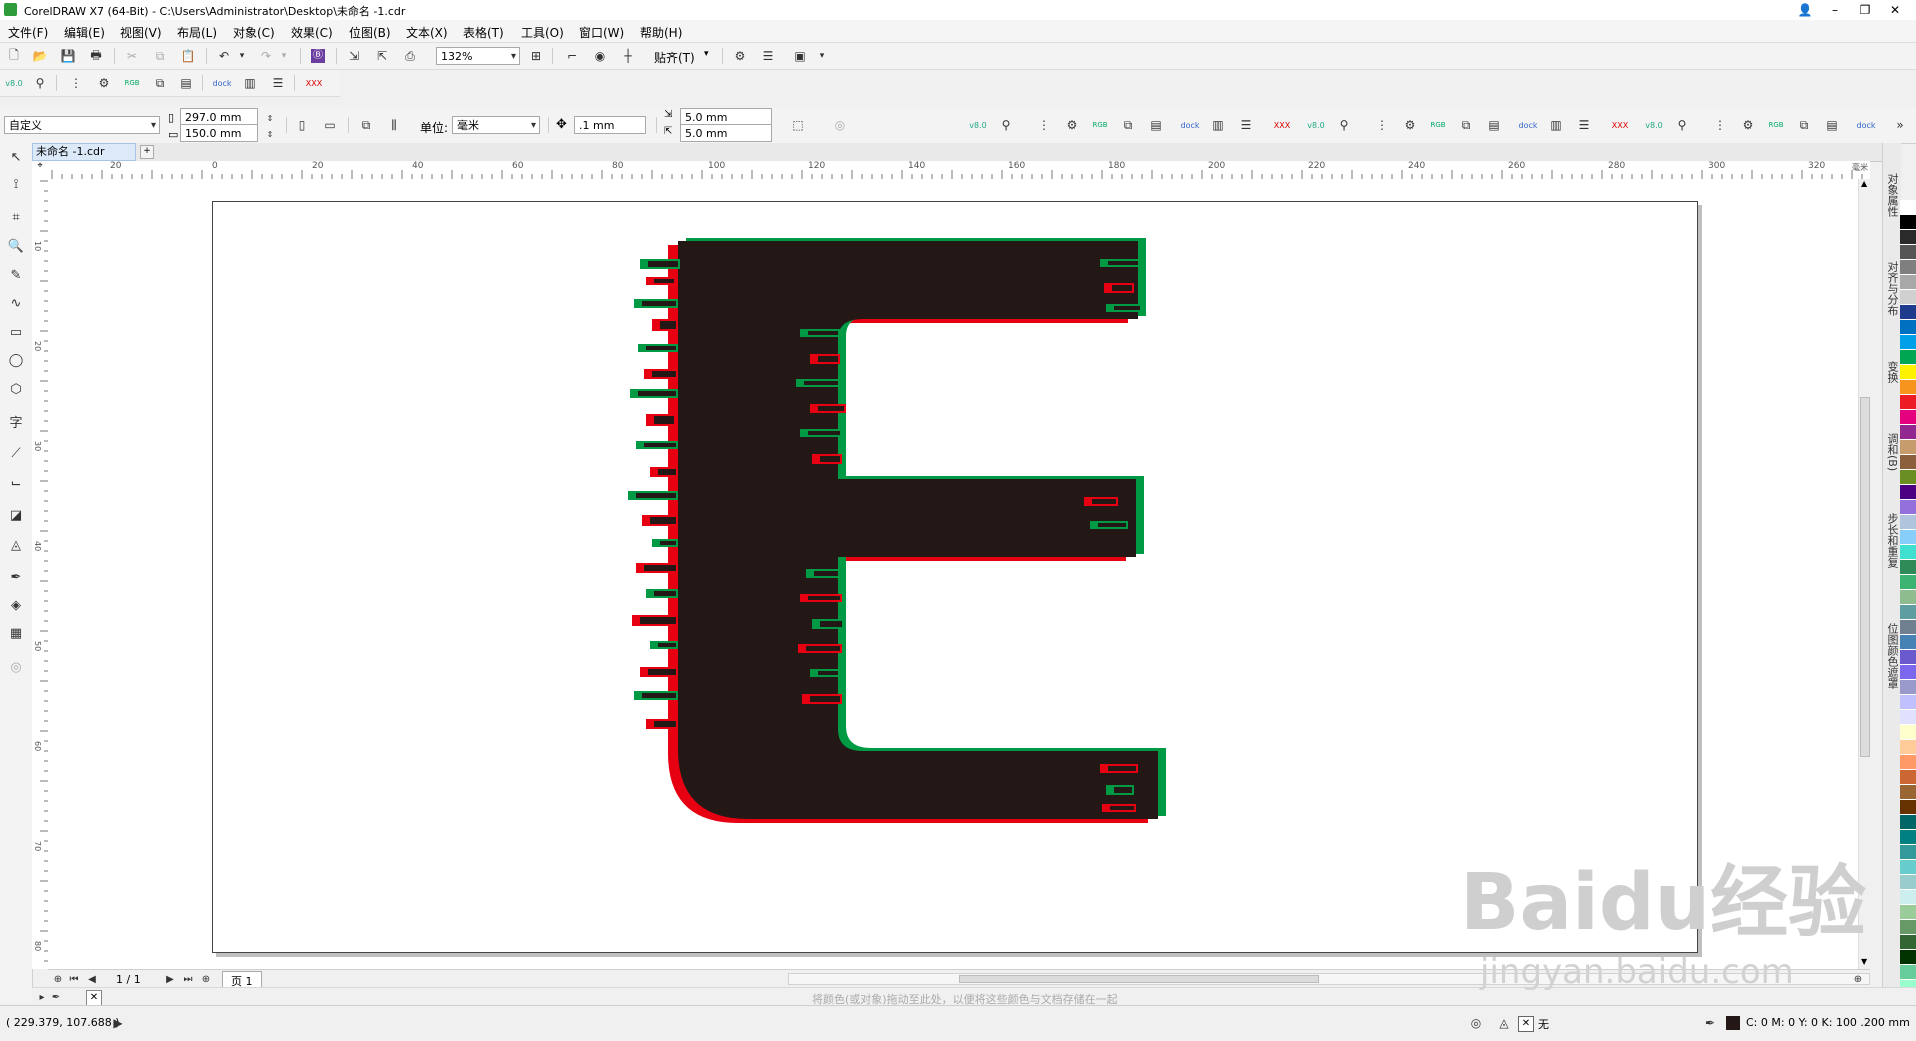 The image size is (1916, 1041). I want to click on full-screen-preview-icon: ⊞, so click(536, 56).